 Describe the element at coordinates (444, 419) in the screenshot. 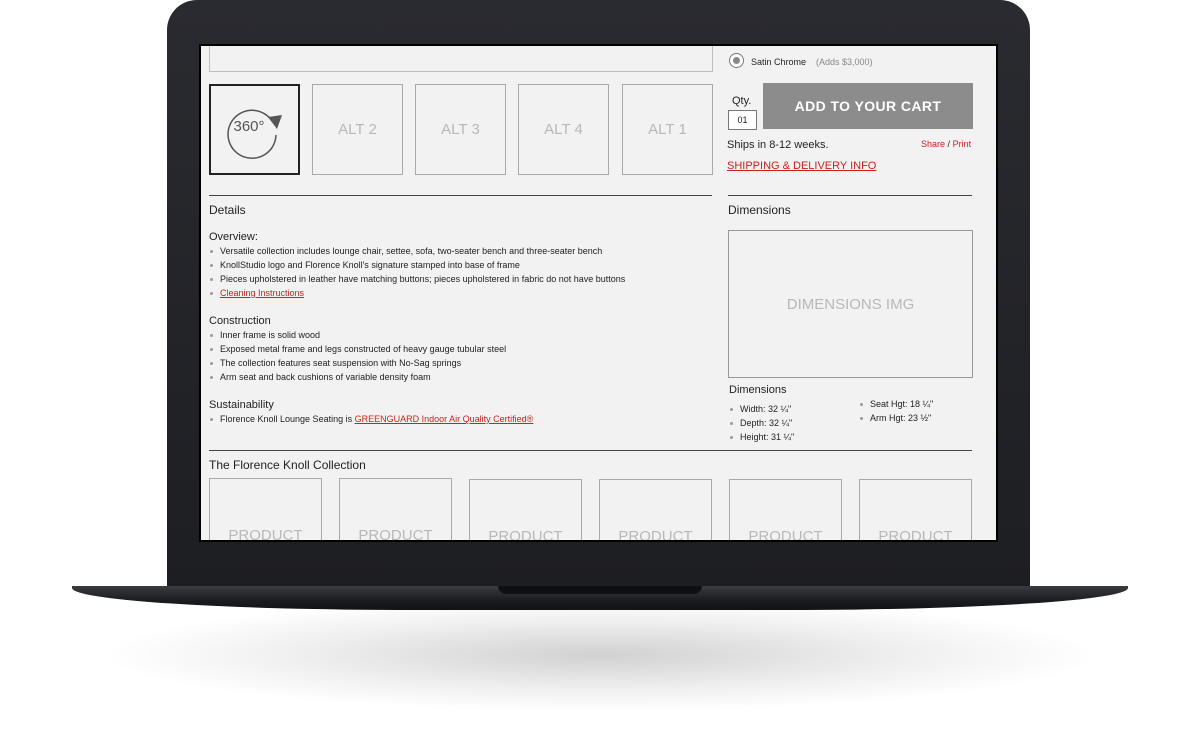

I see `greenguard-link: GREENGUARD Indoor Air Quality Certified®` at that location.